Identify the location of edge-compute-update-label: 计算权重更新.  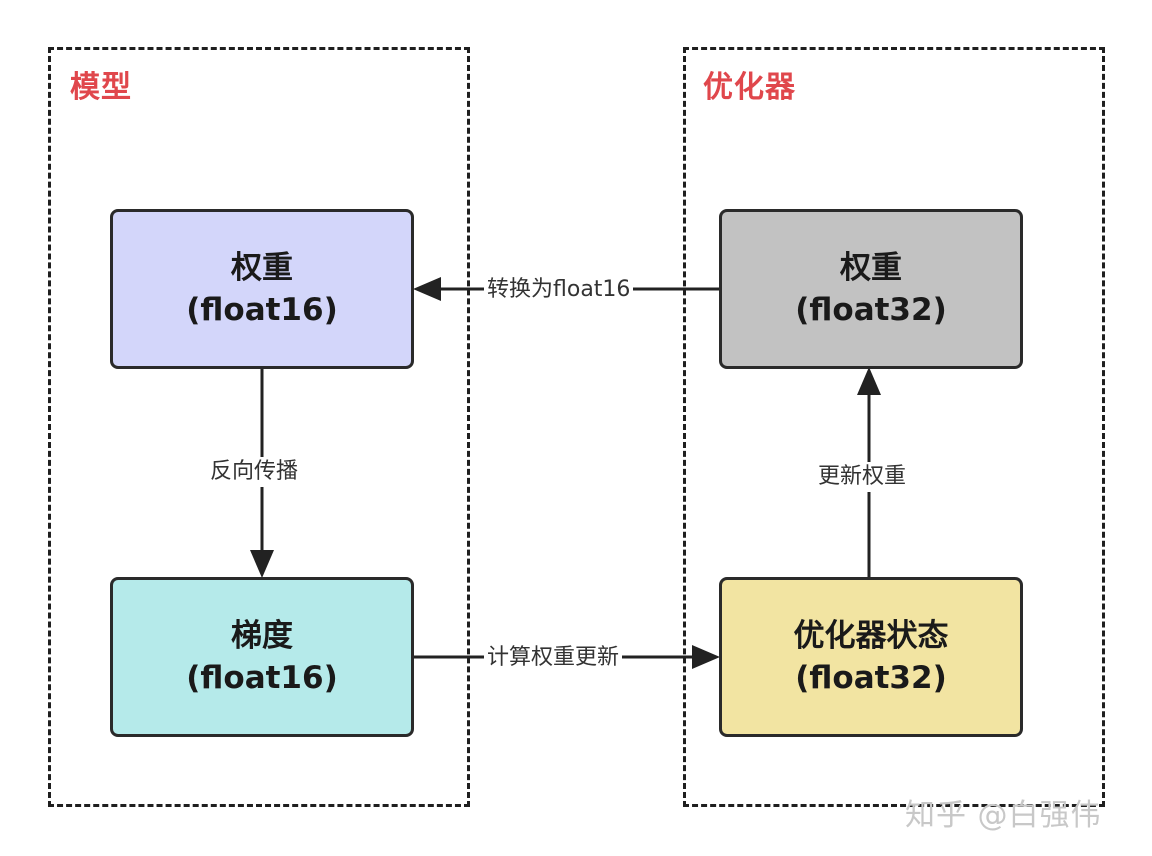
(553, 658).